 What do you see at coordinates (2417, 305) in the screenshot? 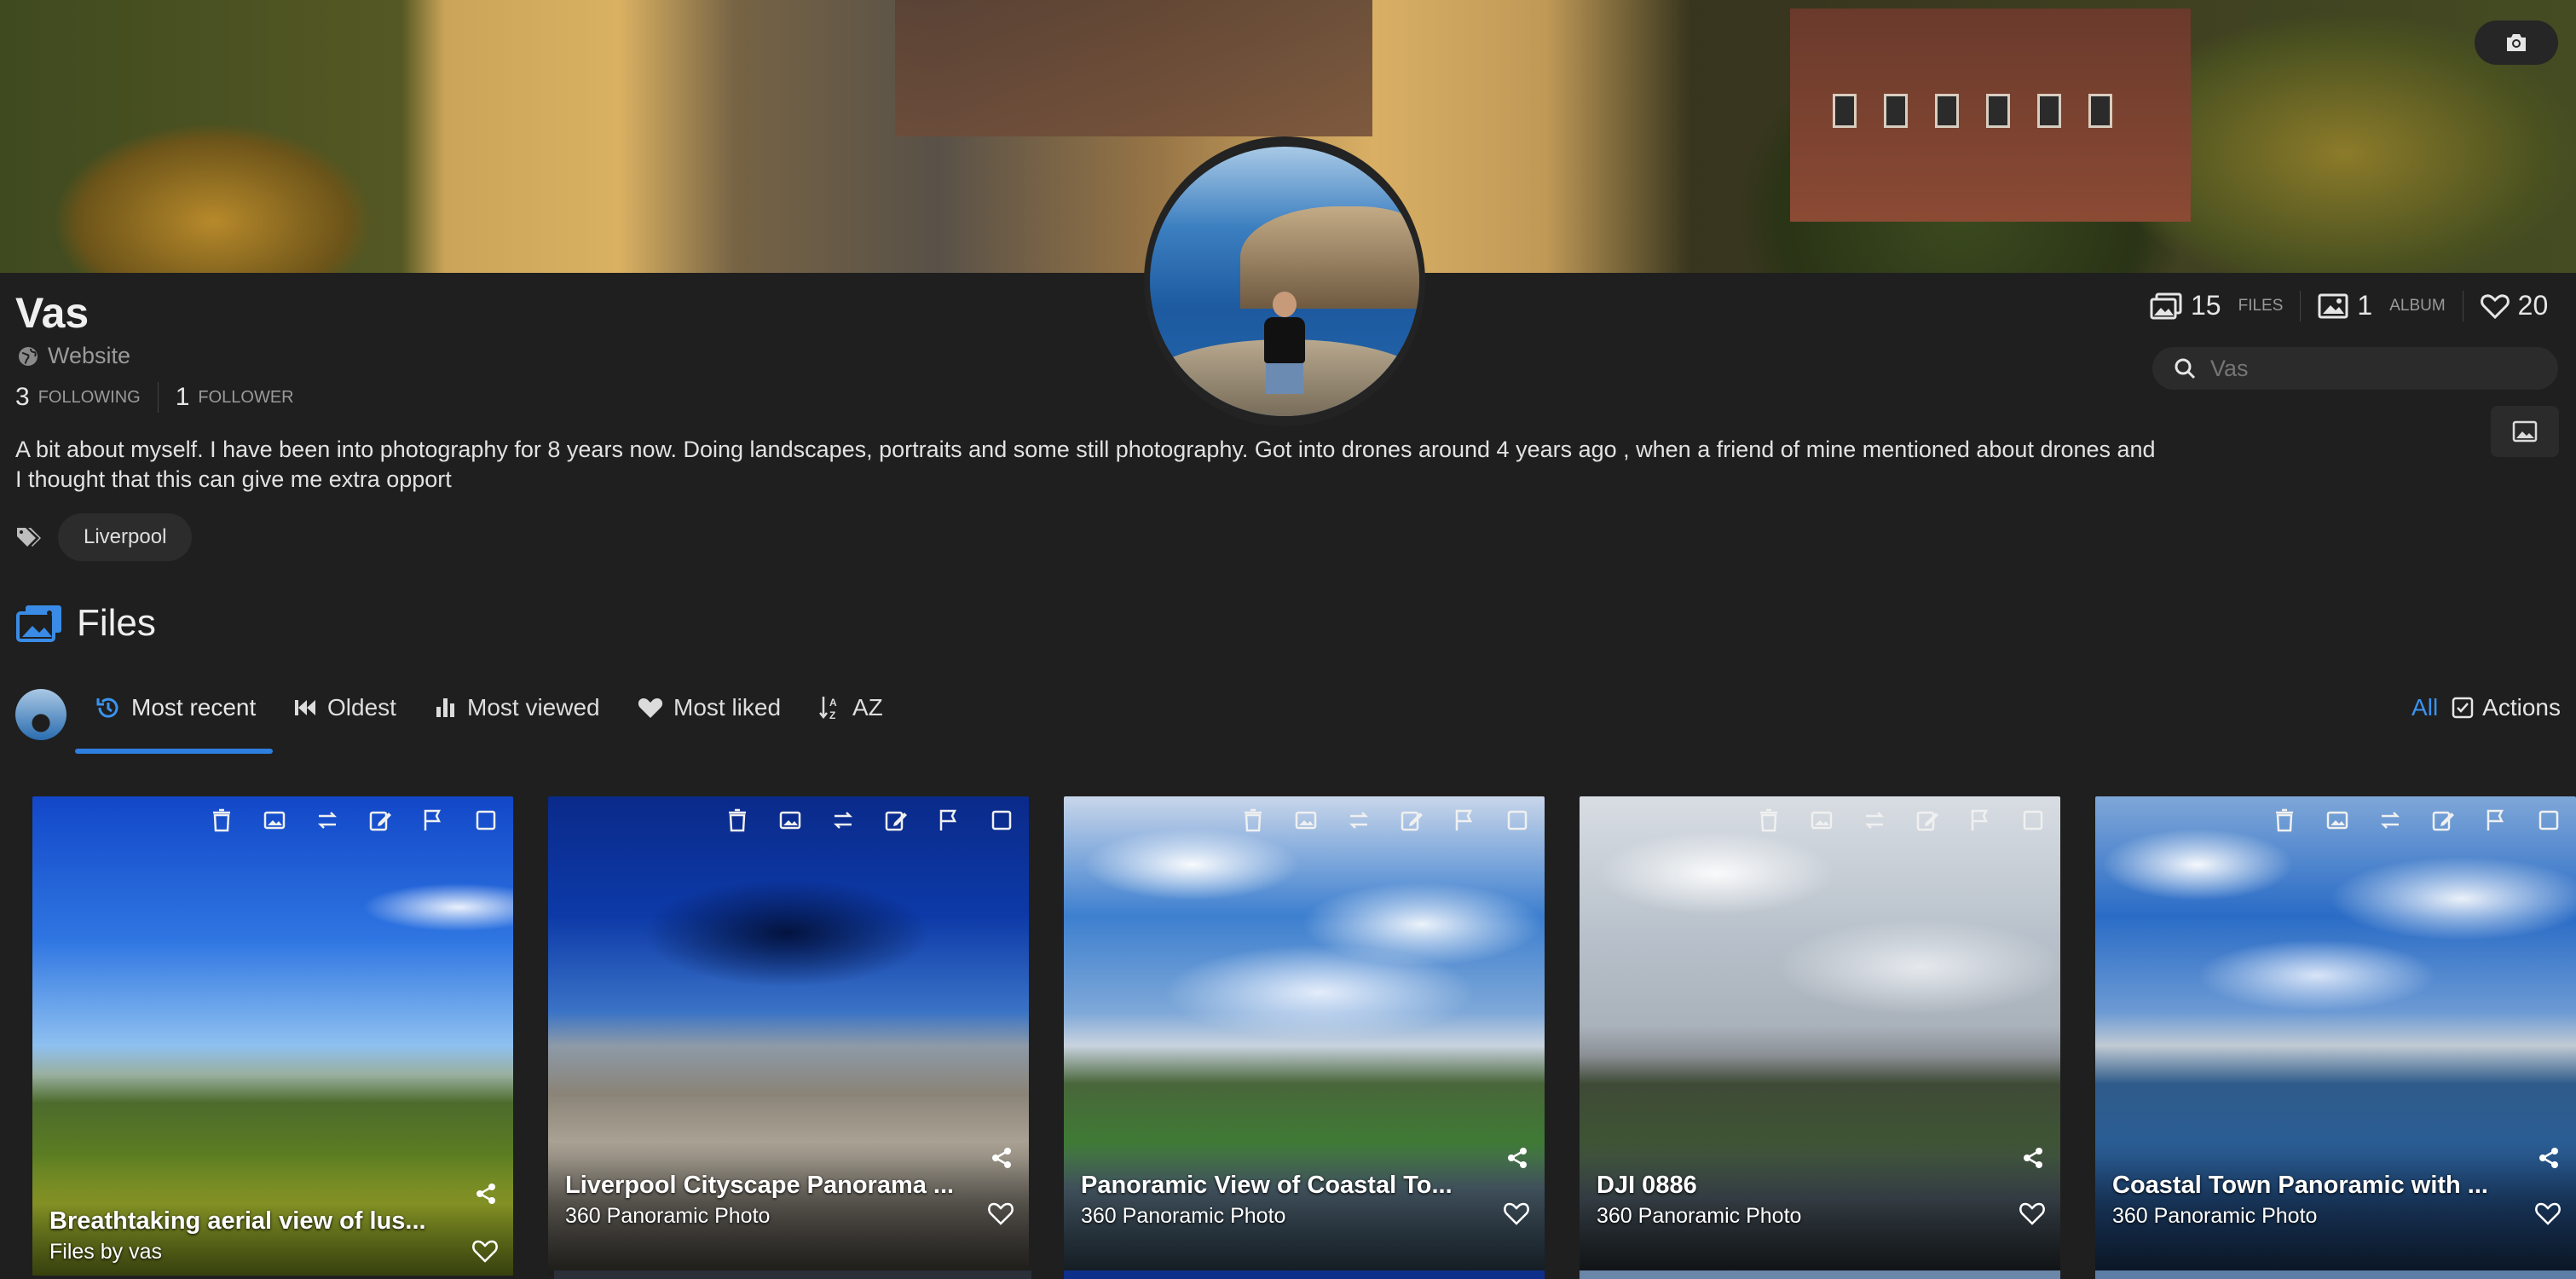
I see `album-label: ALBUM` at bounding box center [2417, 305].